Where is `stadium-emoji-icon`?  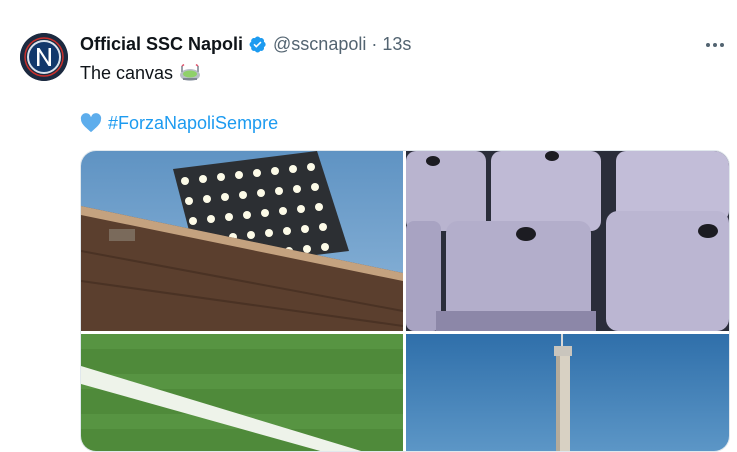
stadium-emoji-icon is located at coordinates (190, 72).